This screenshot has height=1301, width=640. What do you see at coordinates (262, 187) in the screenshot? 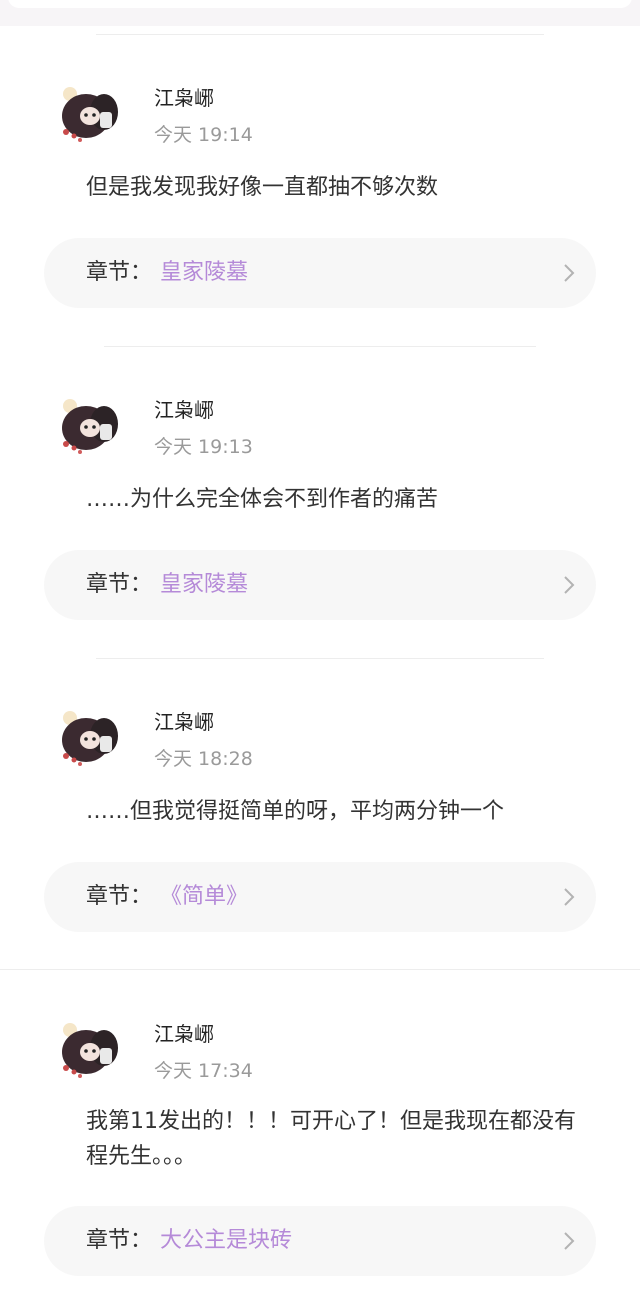
I see `comment-text: 但是我发现我好像一直都抽不够次数` at bounding box center [262, 187].